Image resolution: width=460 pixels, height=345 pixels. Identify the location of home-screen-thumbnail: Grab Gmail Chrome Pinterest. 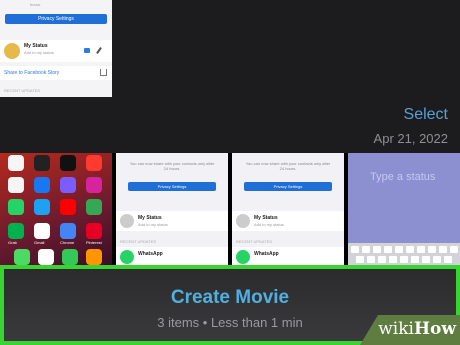
(56, 209).